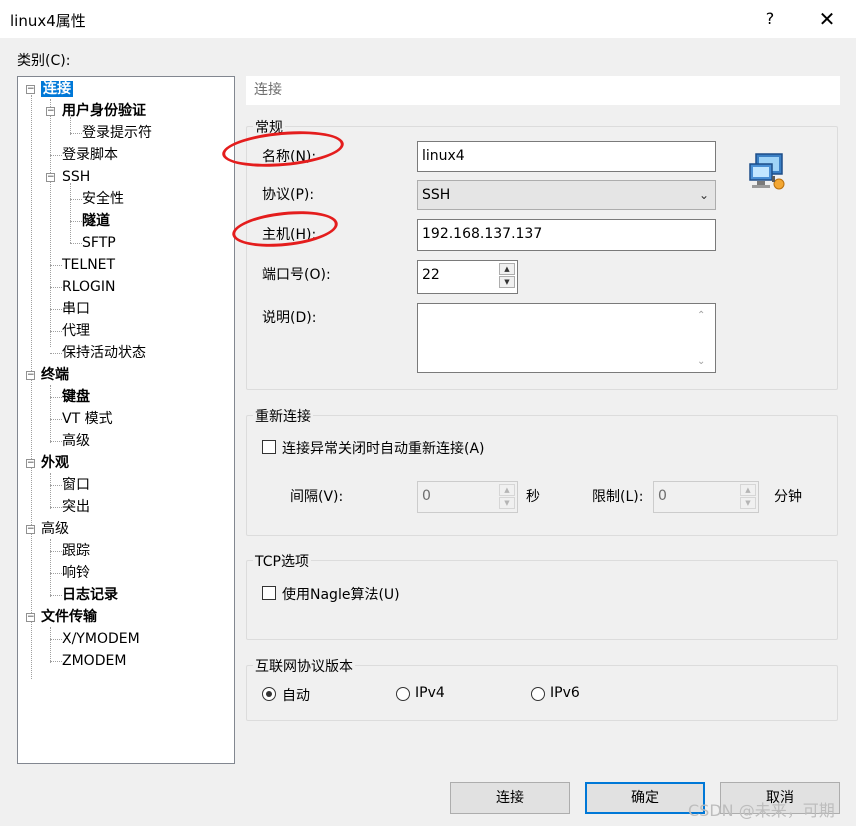 This screenshot has height=826, width=856. Describe the element at coordinates (510, 798) in the screenshot. I see `connect-button: 连接` at that location.